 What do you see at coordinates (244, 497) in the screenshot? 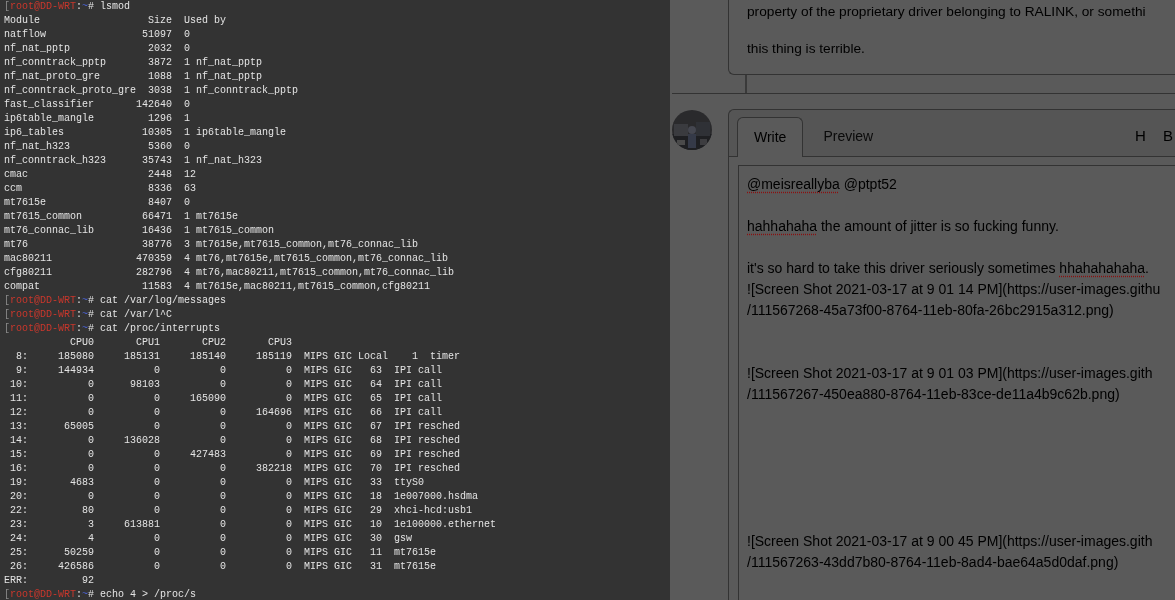
I see `output-line: 20: 0 0 0 0 MIPS GIC 18 1e007000.hsdma` at bounding box center [244, 497].